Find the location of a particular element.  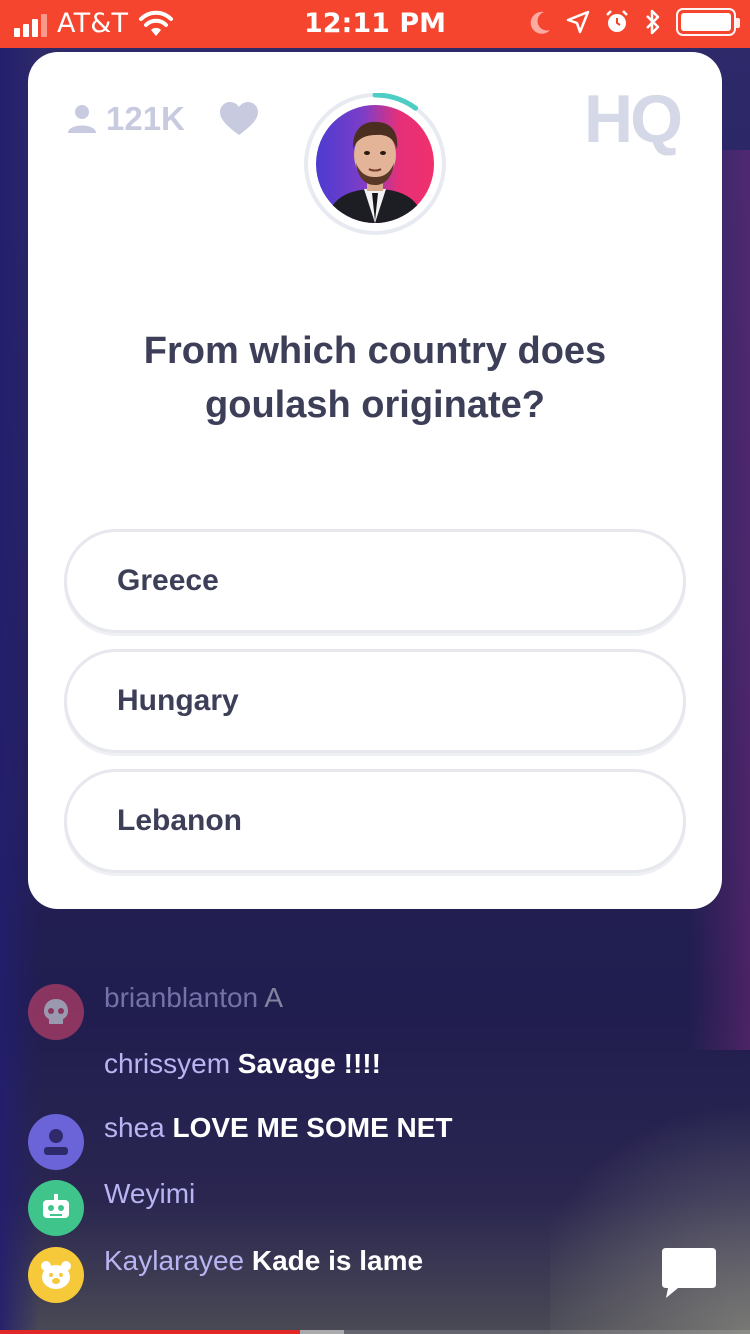

chat-username: shea is located at coordinates (134, 1127).